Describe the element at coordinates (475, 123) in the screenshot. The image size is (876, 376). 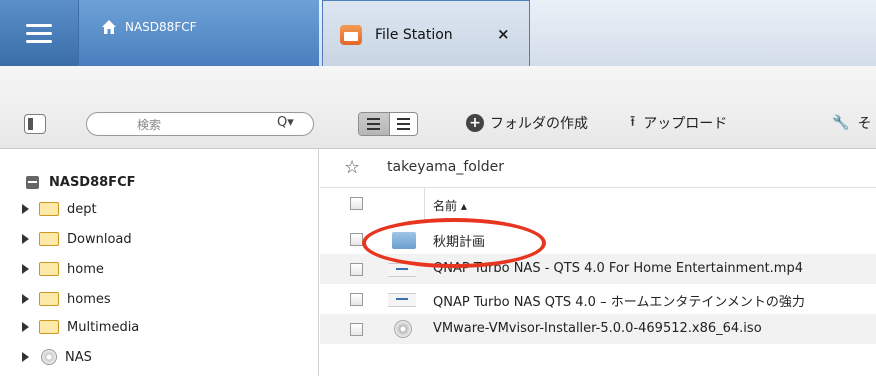
I see `add-icon: +` at that location.